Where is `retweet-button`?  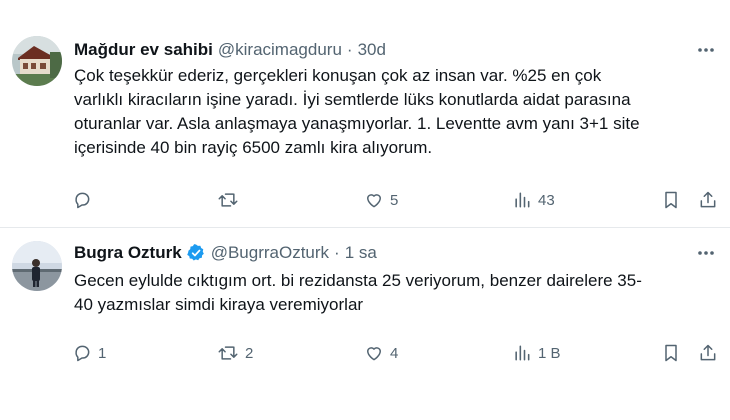
retweet-button is located at coordinates (231, 200).